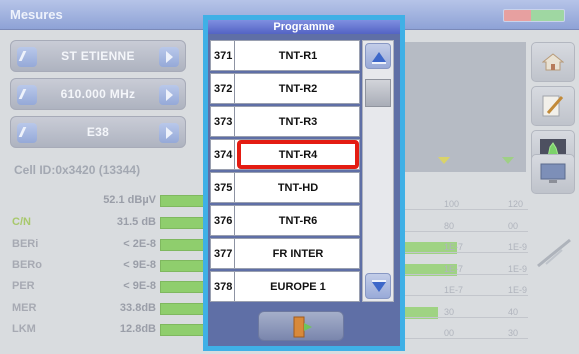  What do you see at coordinates (223, 253) in the screenshot?
I see `programme-number: 377` at bounding box center [223, 253].